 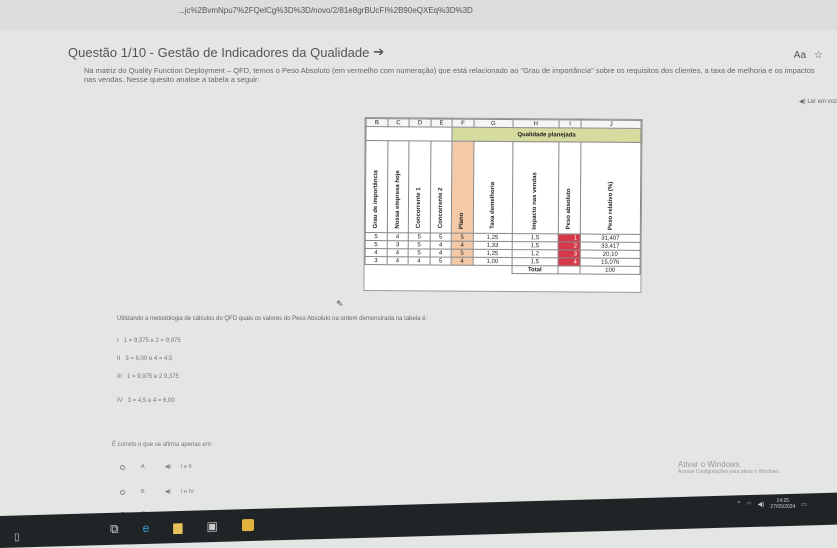 I want to click on col-header: Plano, so click(x=462, y=187).